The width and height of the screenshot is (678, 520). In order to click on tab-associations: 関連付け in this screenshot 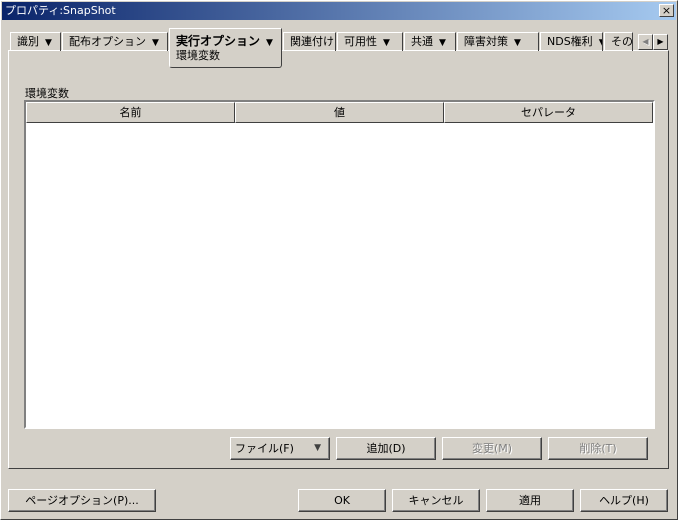, I will do `click(309, 41)`.